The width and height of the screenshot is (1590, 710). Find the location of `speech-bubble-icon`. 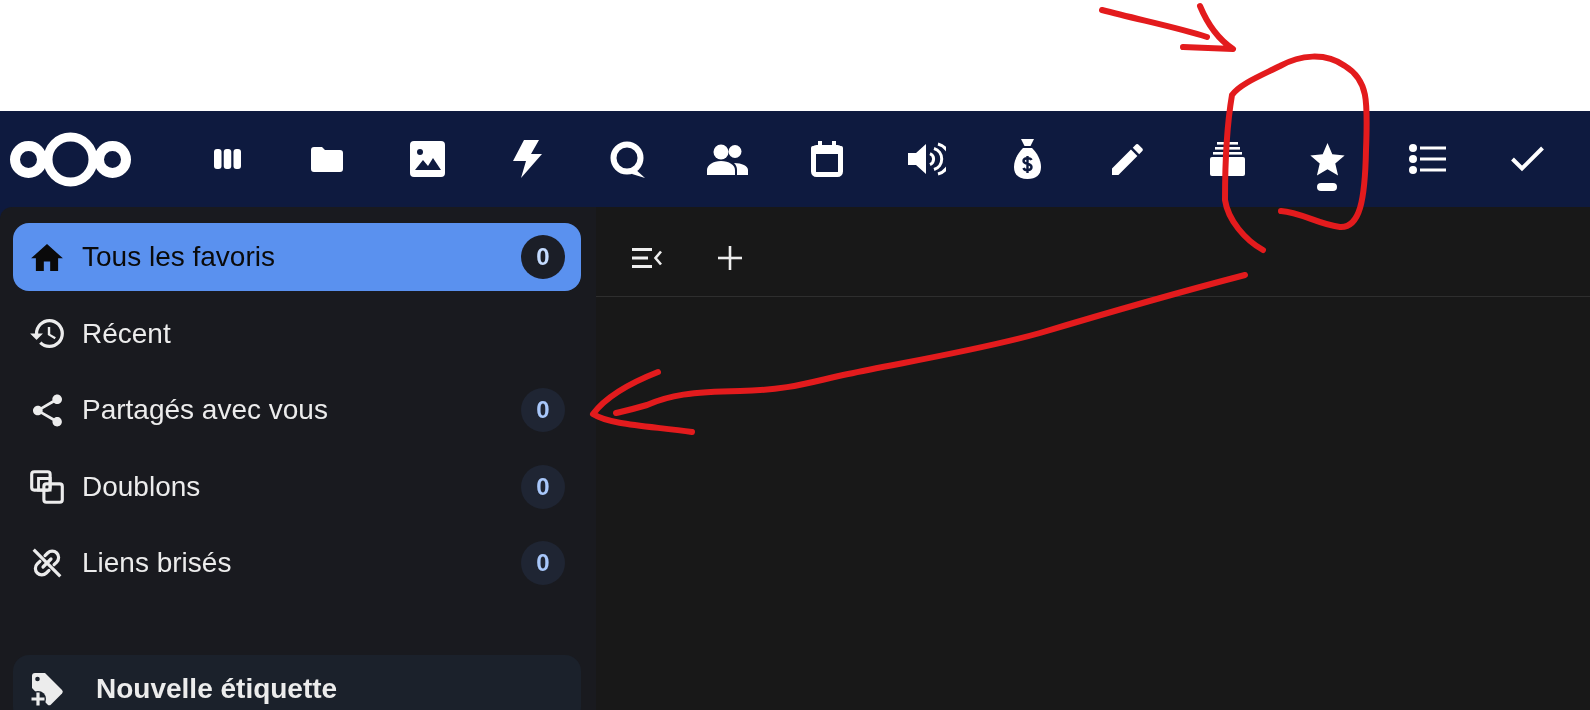

speech-bubble-icon is located at coordinates (627, 159).